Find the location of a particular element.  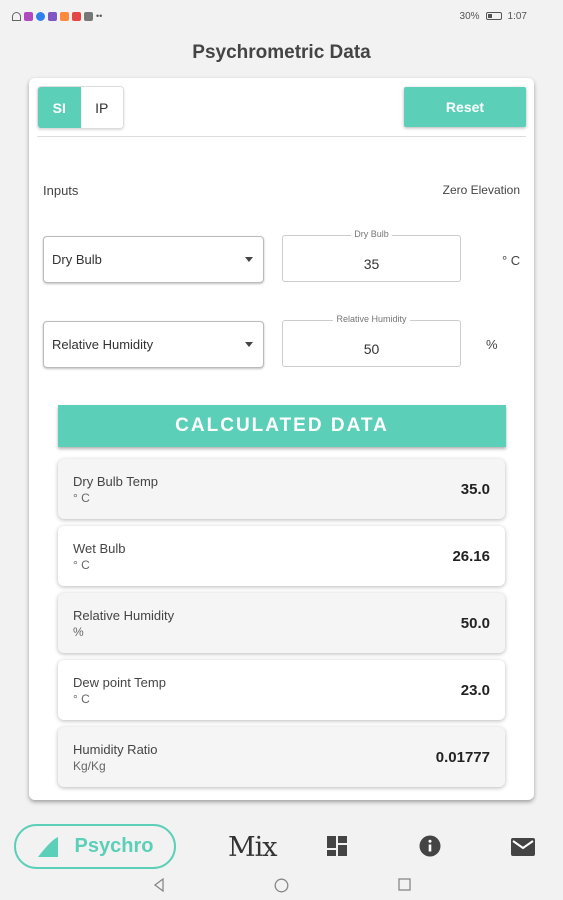

calc-row-humidity-ratio: Humidity Ratio Kg/Kg 0.01777 is located at coordinates (281, 757).